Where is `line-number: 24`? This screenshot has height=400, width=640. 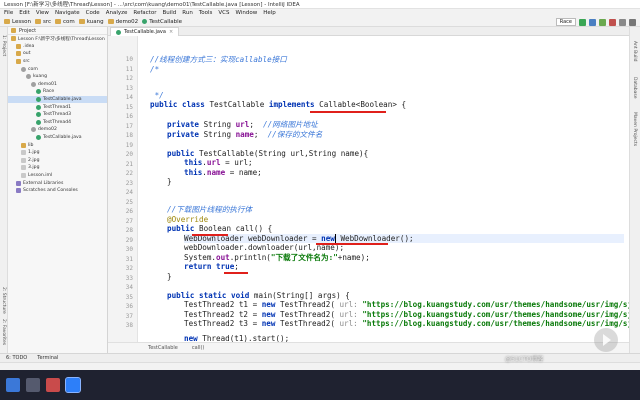 line-number: 24 is located at coordinates (129, 192).